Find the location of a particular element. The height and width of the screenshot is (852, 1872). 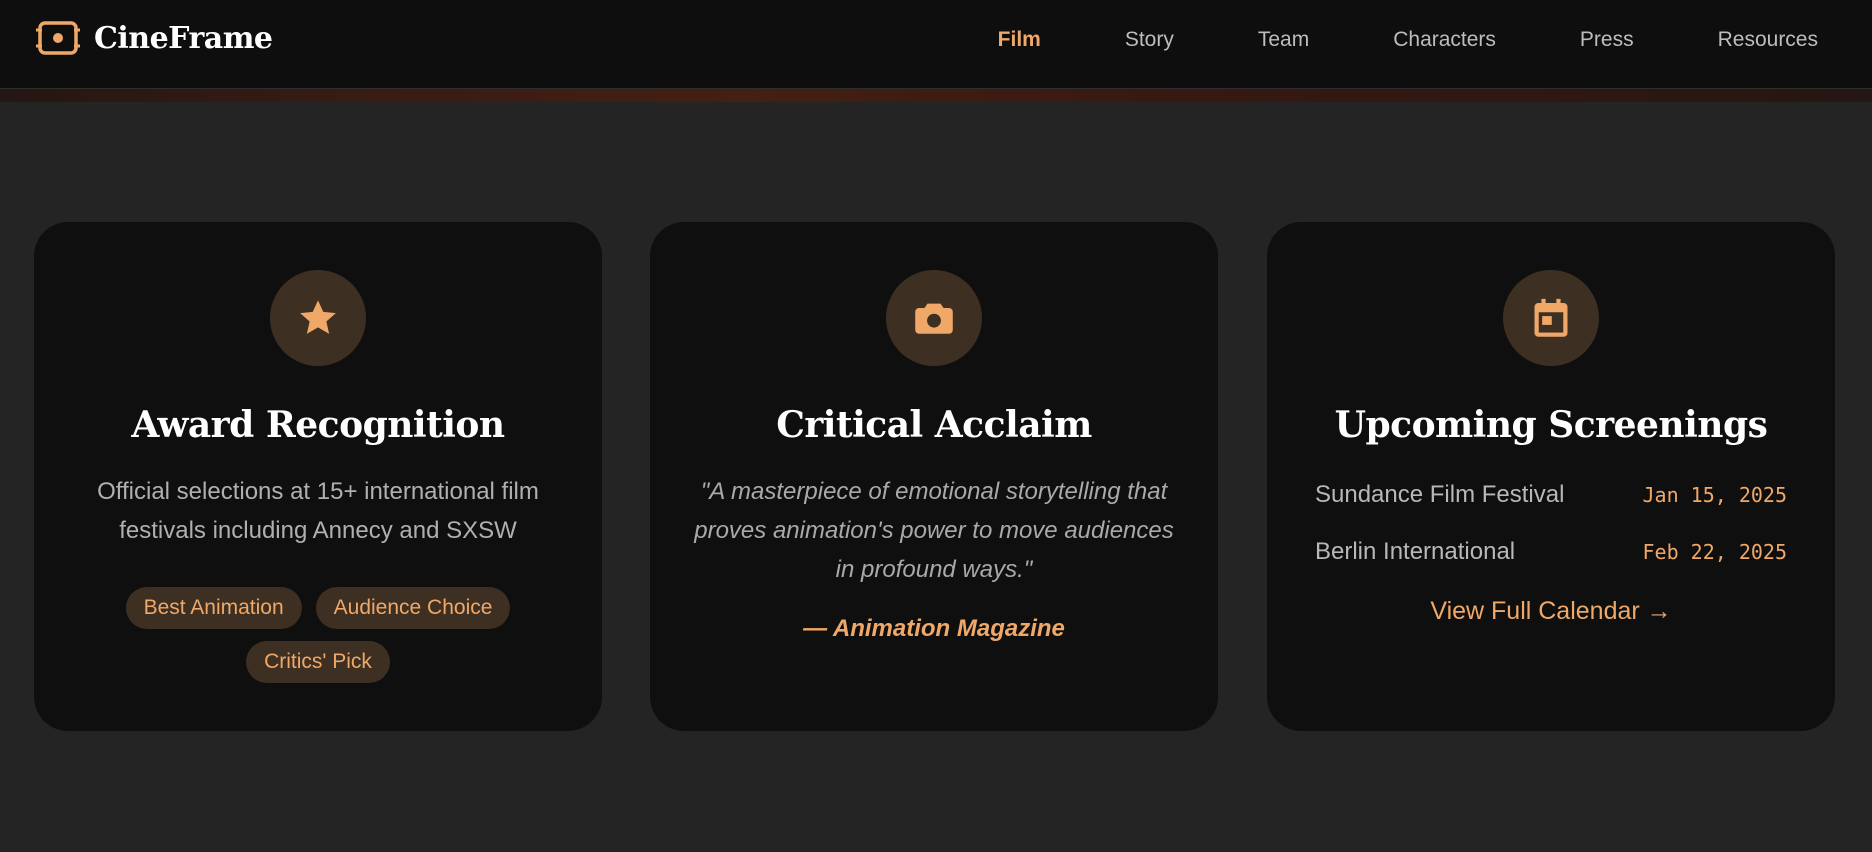

award-badge: Audience Choice is located at coordinates (413, 608).